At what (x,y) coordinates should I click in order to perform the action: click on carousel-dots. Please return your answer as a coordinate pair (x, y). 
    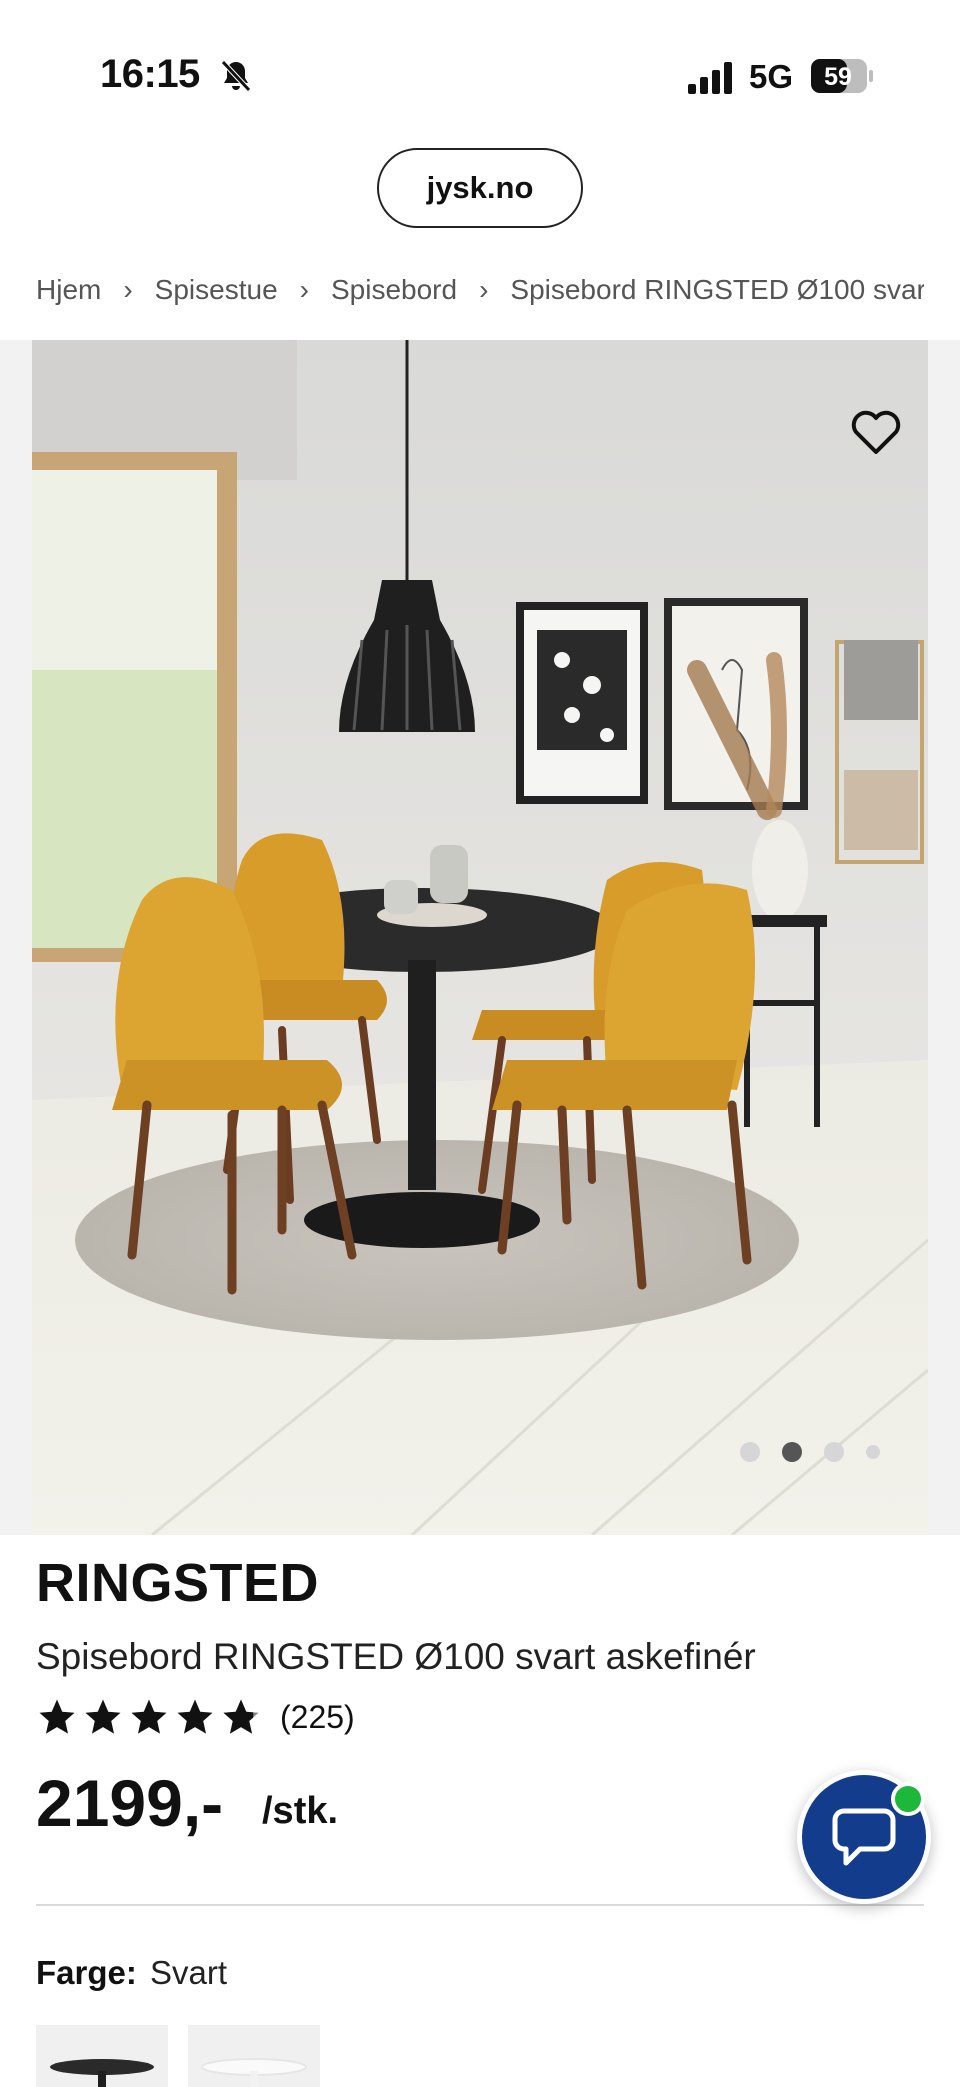
    Looking at the image, I should click on (810, 1452).